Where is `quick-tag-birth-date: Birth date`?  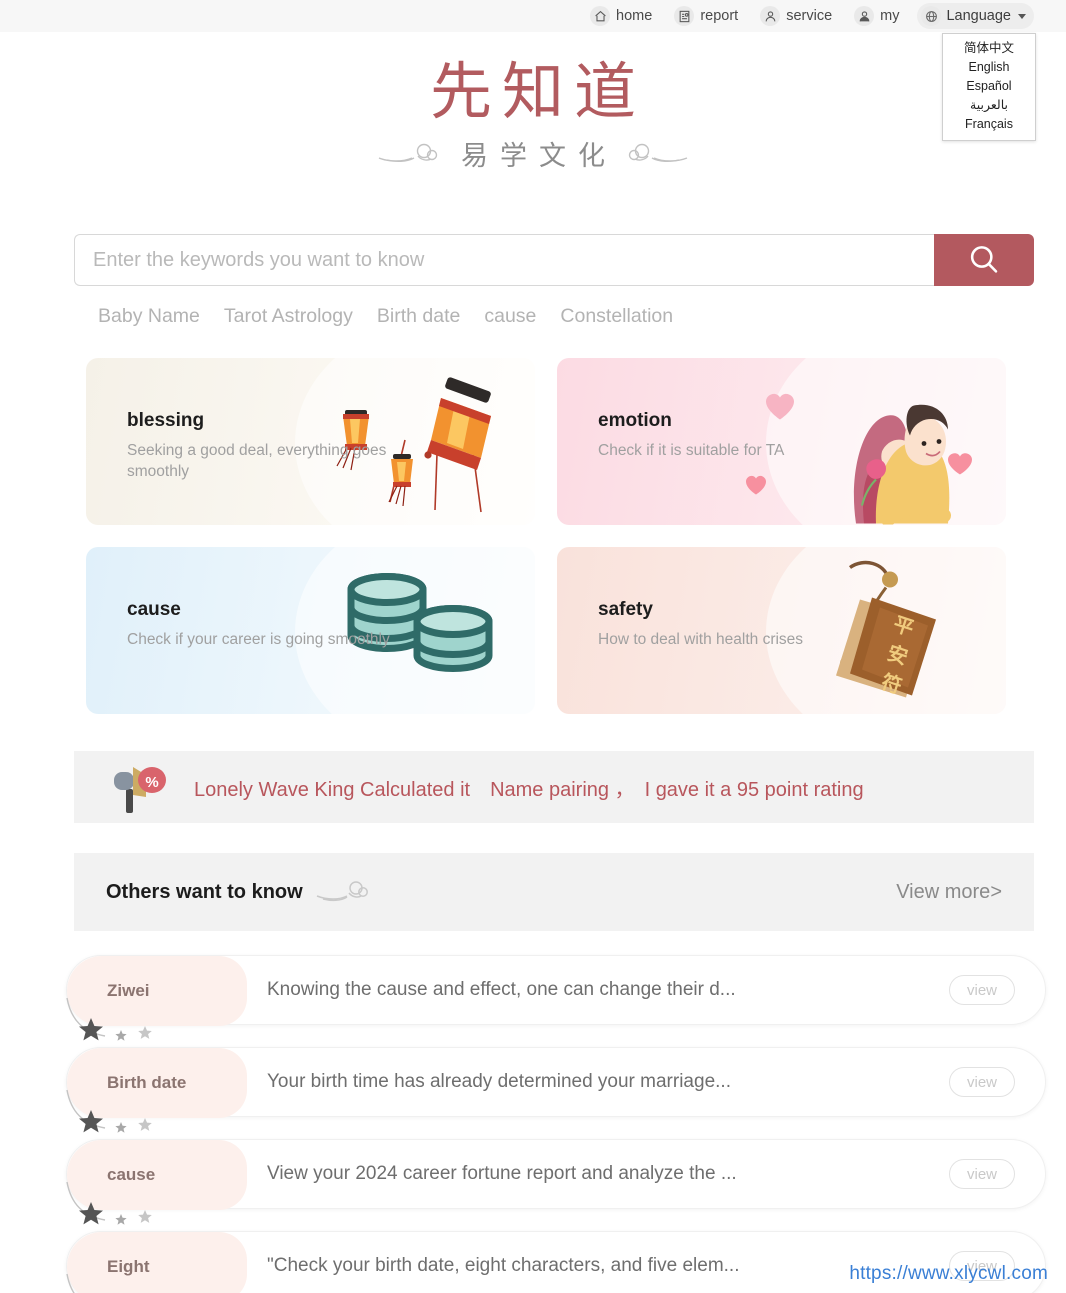 quick-tag-birth-date: Birth date is located at coordinates (418, 316).